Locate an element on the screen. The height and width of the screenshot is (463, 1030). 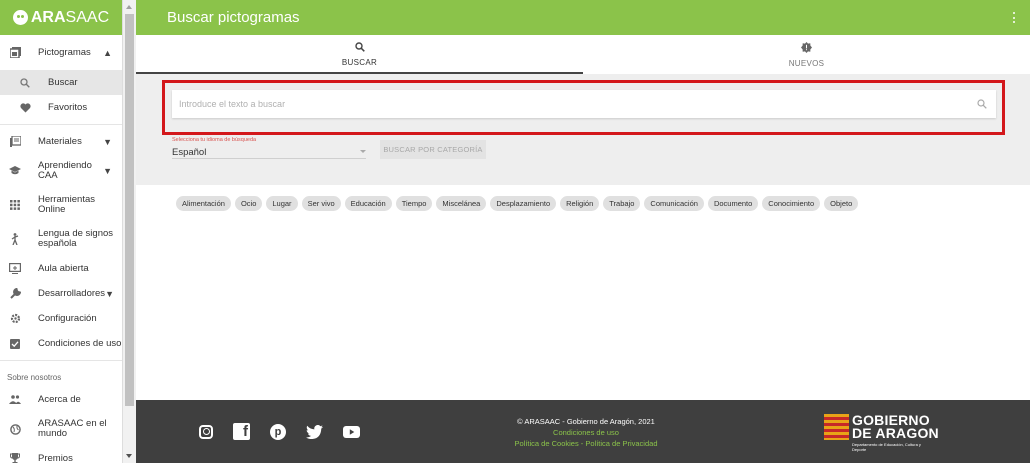
category-chip: Objeto is located at coordinates (841, 203).